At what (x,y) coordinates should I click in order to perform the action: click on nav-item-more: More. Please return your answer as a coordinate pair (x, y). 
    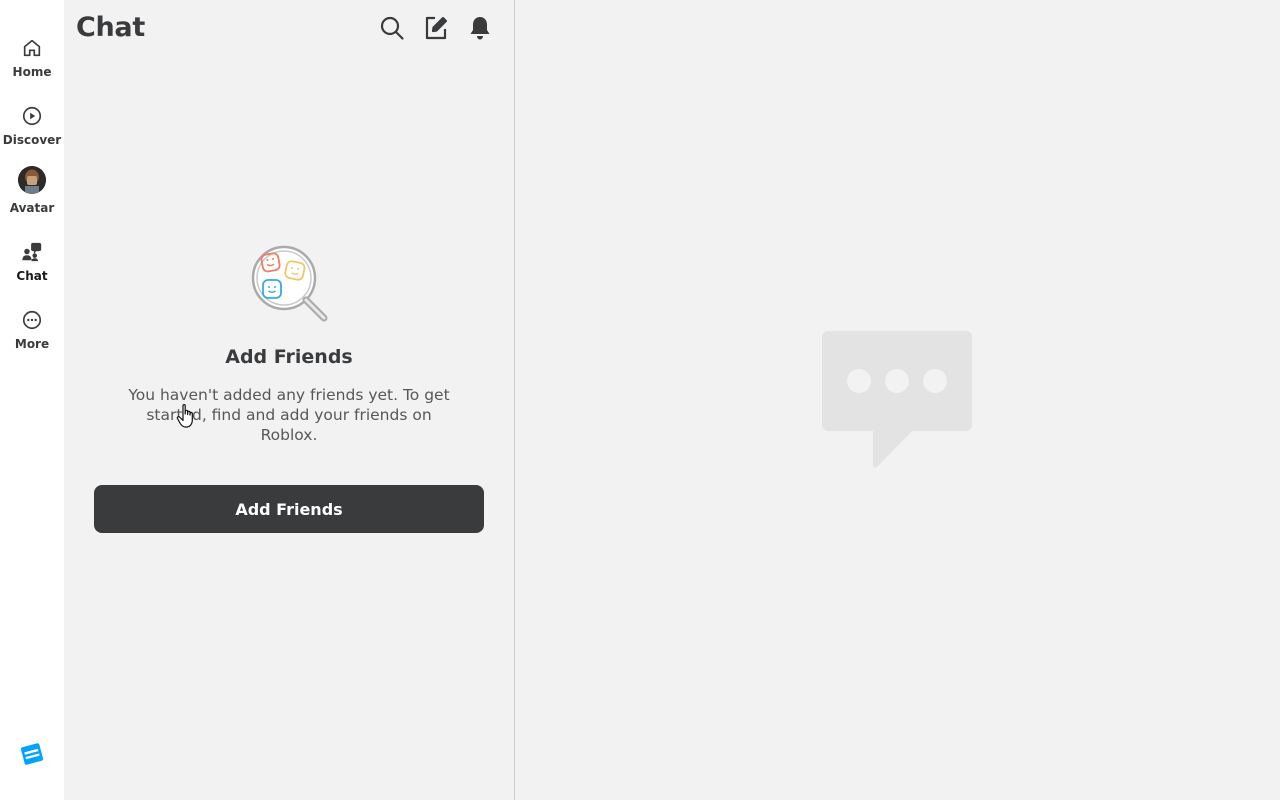
    Looking at the image, I should click on (32, 338).